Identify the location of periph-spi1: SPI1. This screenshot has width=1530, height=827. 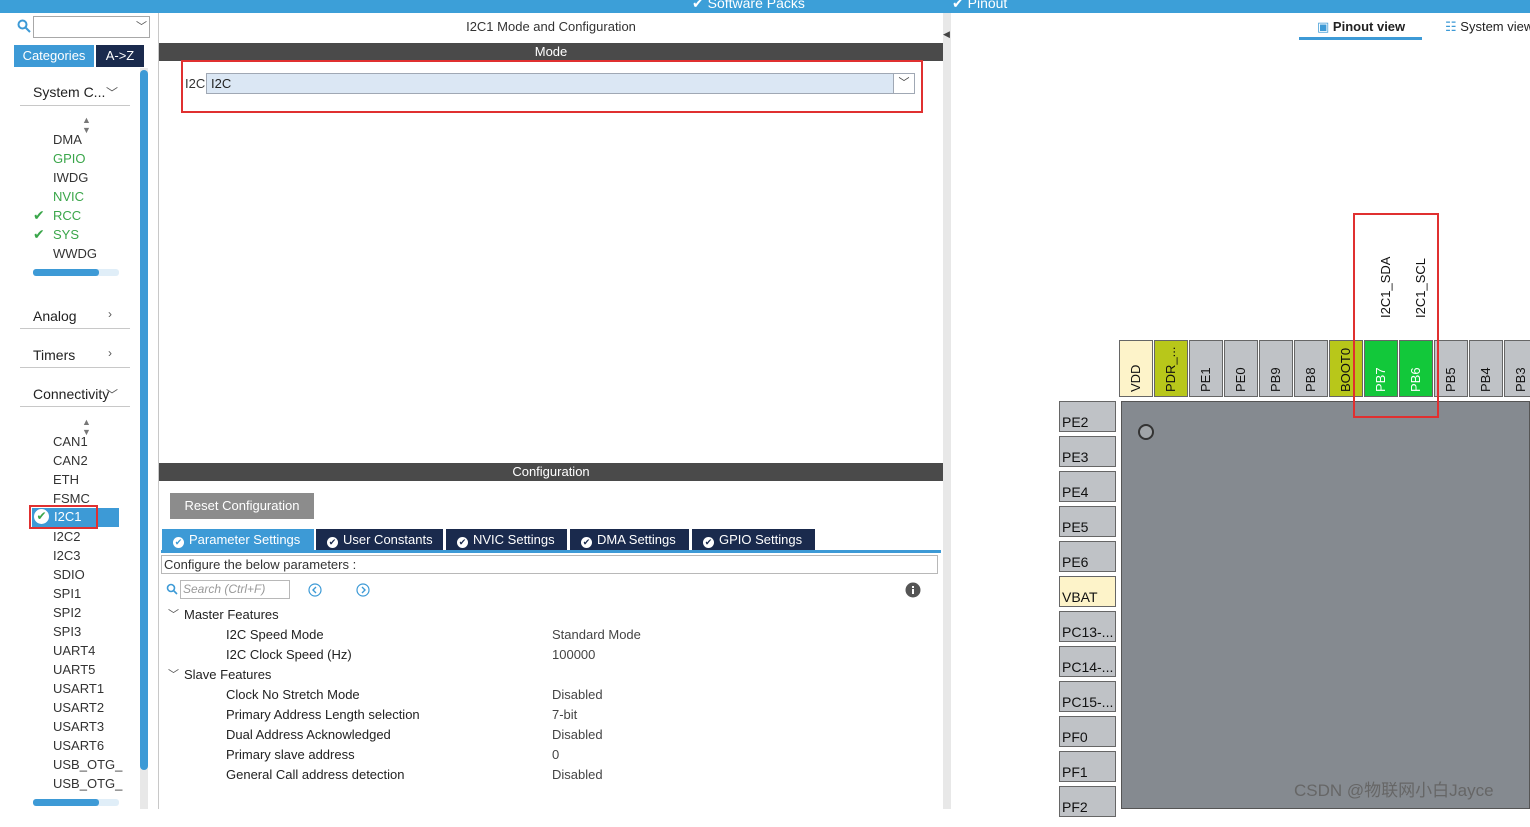
(67, 593).